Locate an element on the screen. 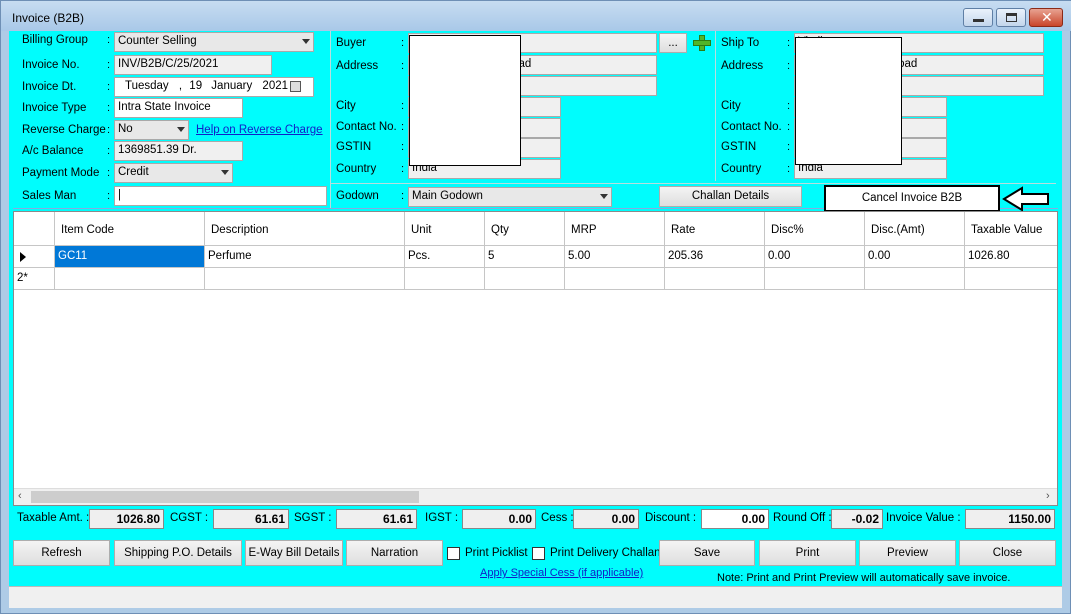  cell-rate: 205.36 is located at coordinates (715, 257).